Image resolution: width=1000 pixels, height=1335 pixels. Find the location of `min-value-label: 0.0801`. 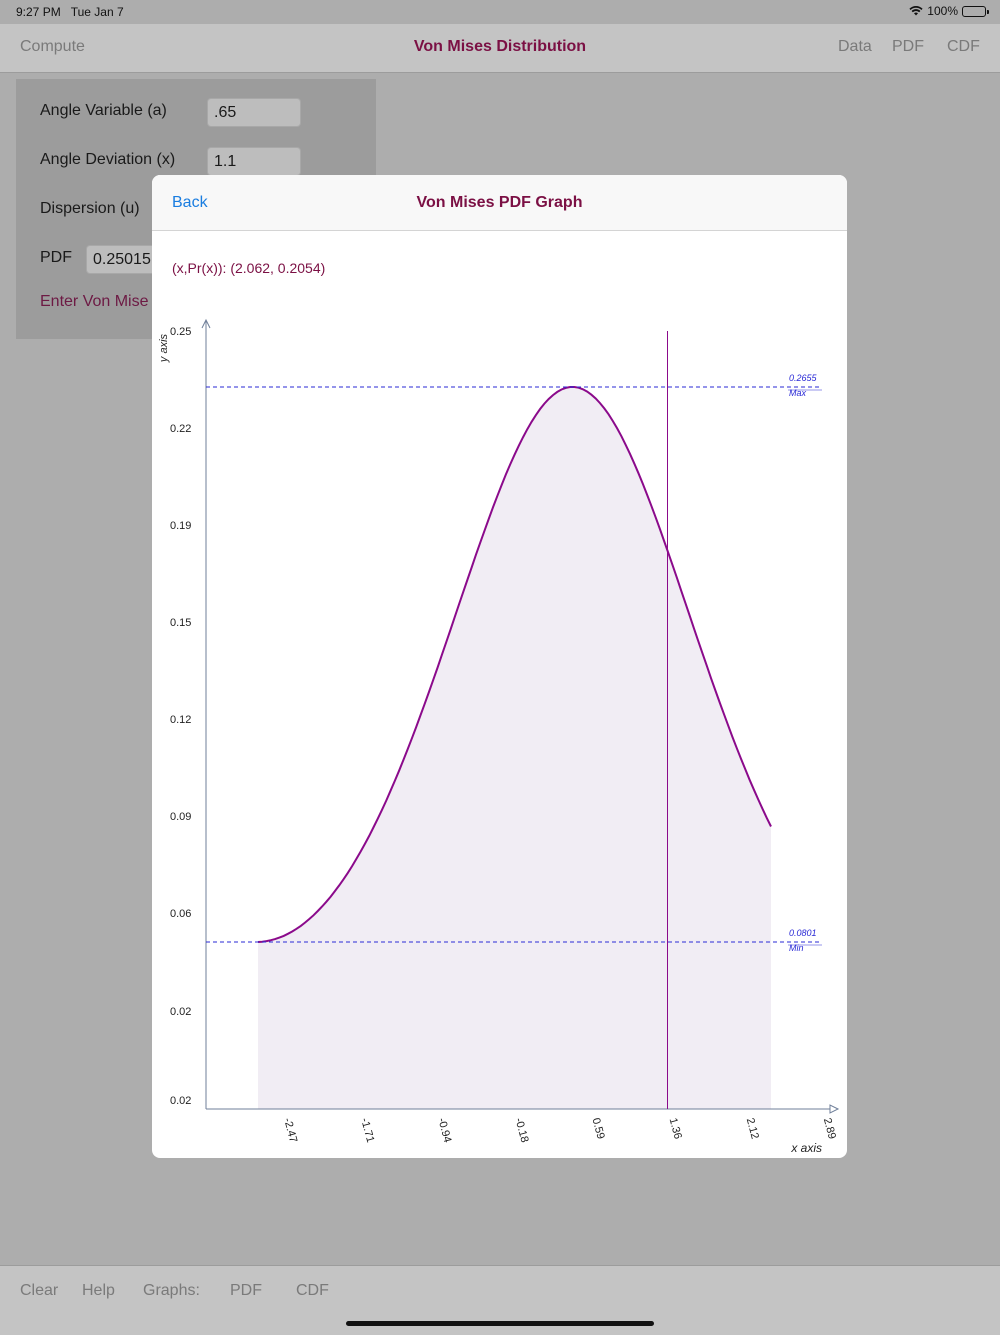

min-value-label: 0.0801 is located at coordinates (803, 933).